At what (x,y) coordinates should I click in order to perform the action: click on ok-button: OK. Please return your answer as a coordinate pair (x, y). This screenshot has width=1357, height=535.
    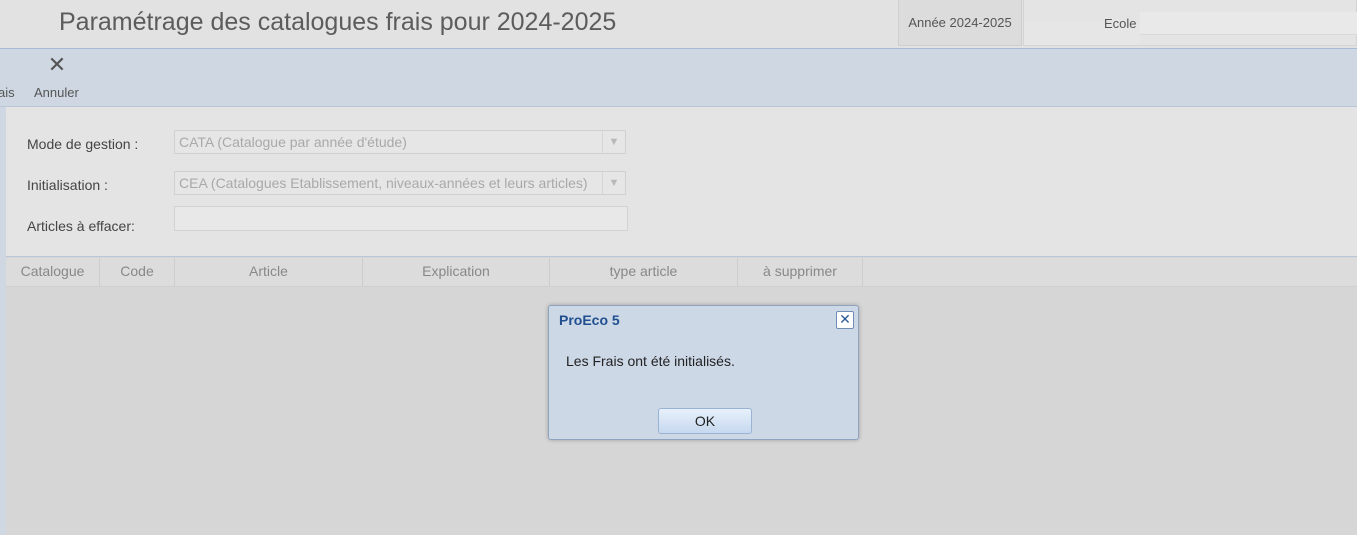
    Looking at the image, I should click on (705, 421).